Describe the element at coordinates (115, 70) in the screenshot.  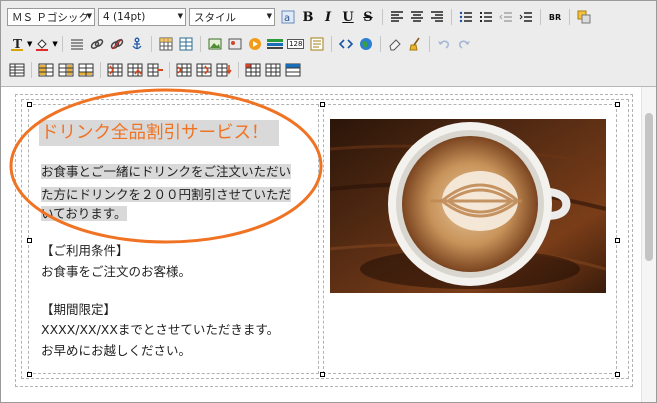
I see `insert-column-left-button` at that location.